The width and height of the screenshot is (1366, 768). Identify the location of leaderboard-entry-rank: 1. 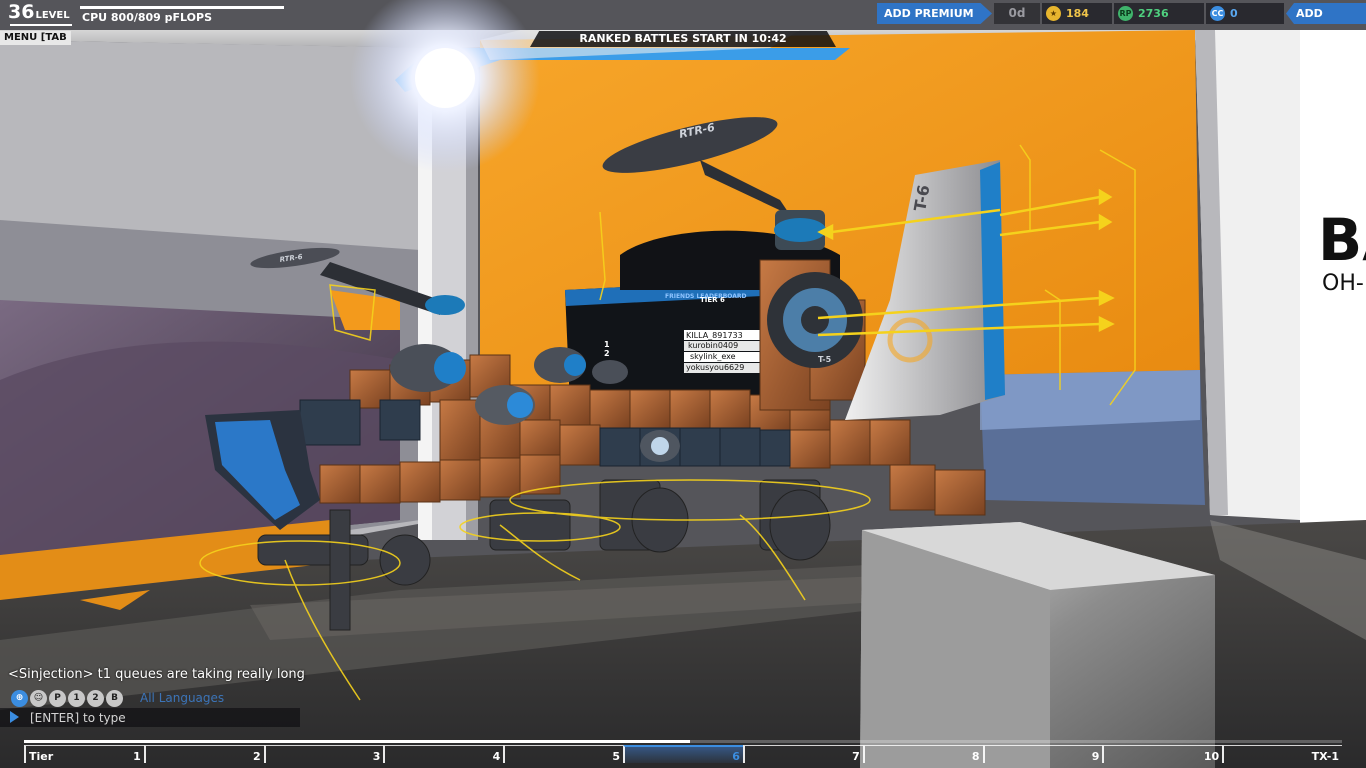
(607, 344).